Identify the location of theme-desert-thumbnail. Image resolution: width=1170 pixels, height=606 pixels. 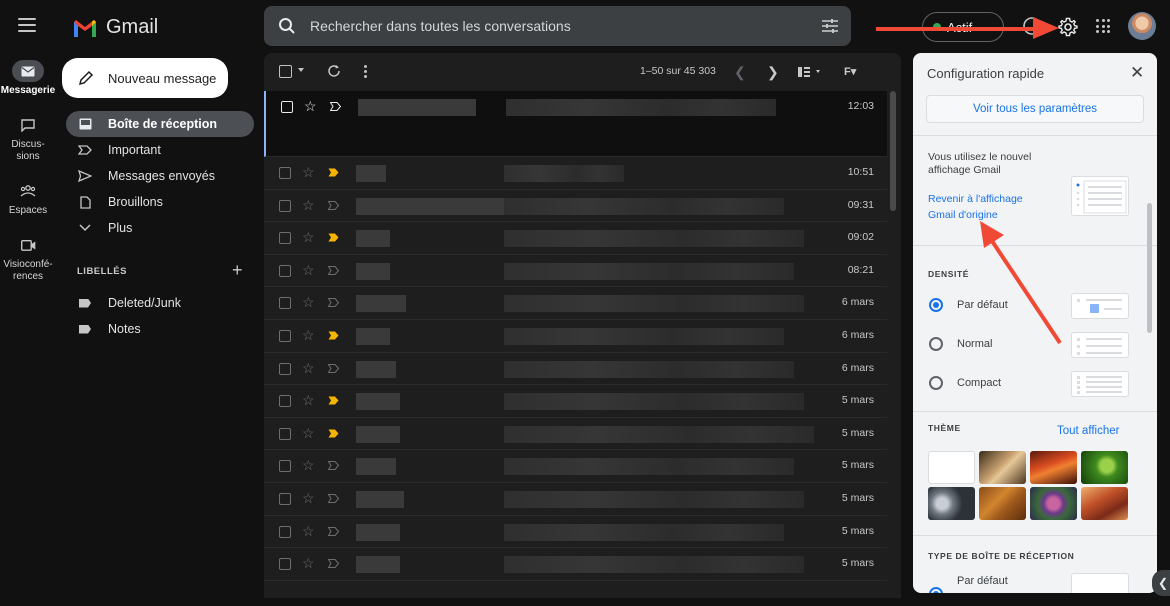
(1104, 503).